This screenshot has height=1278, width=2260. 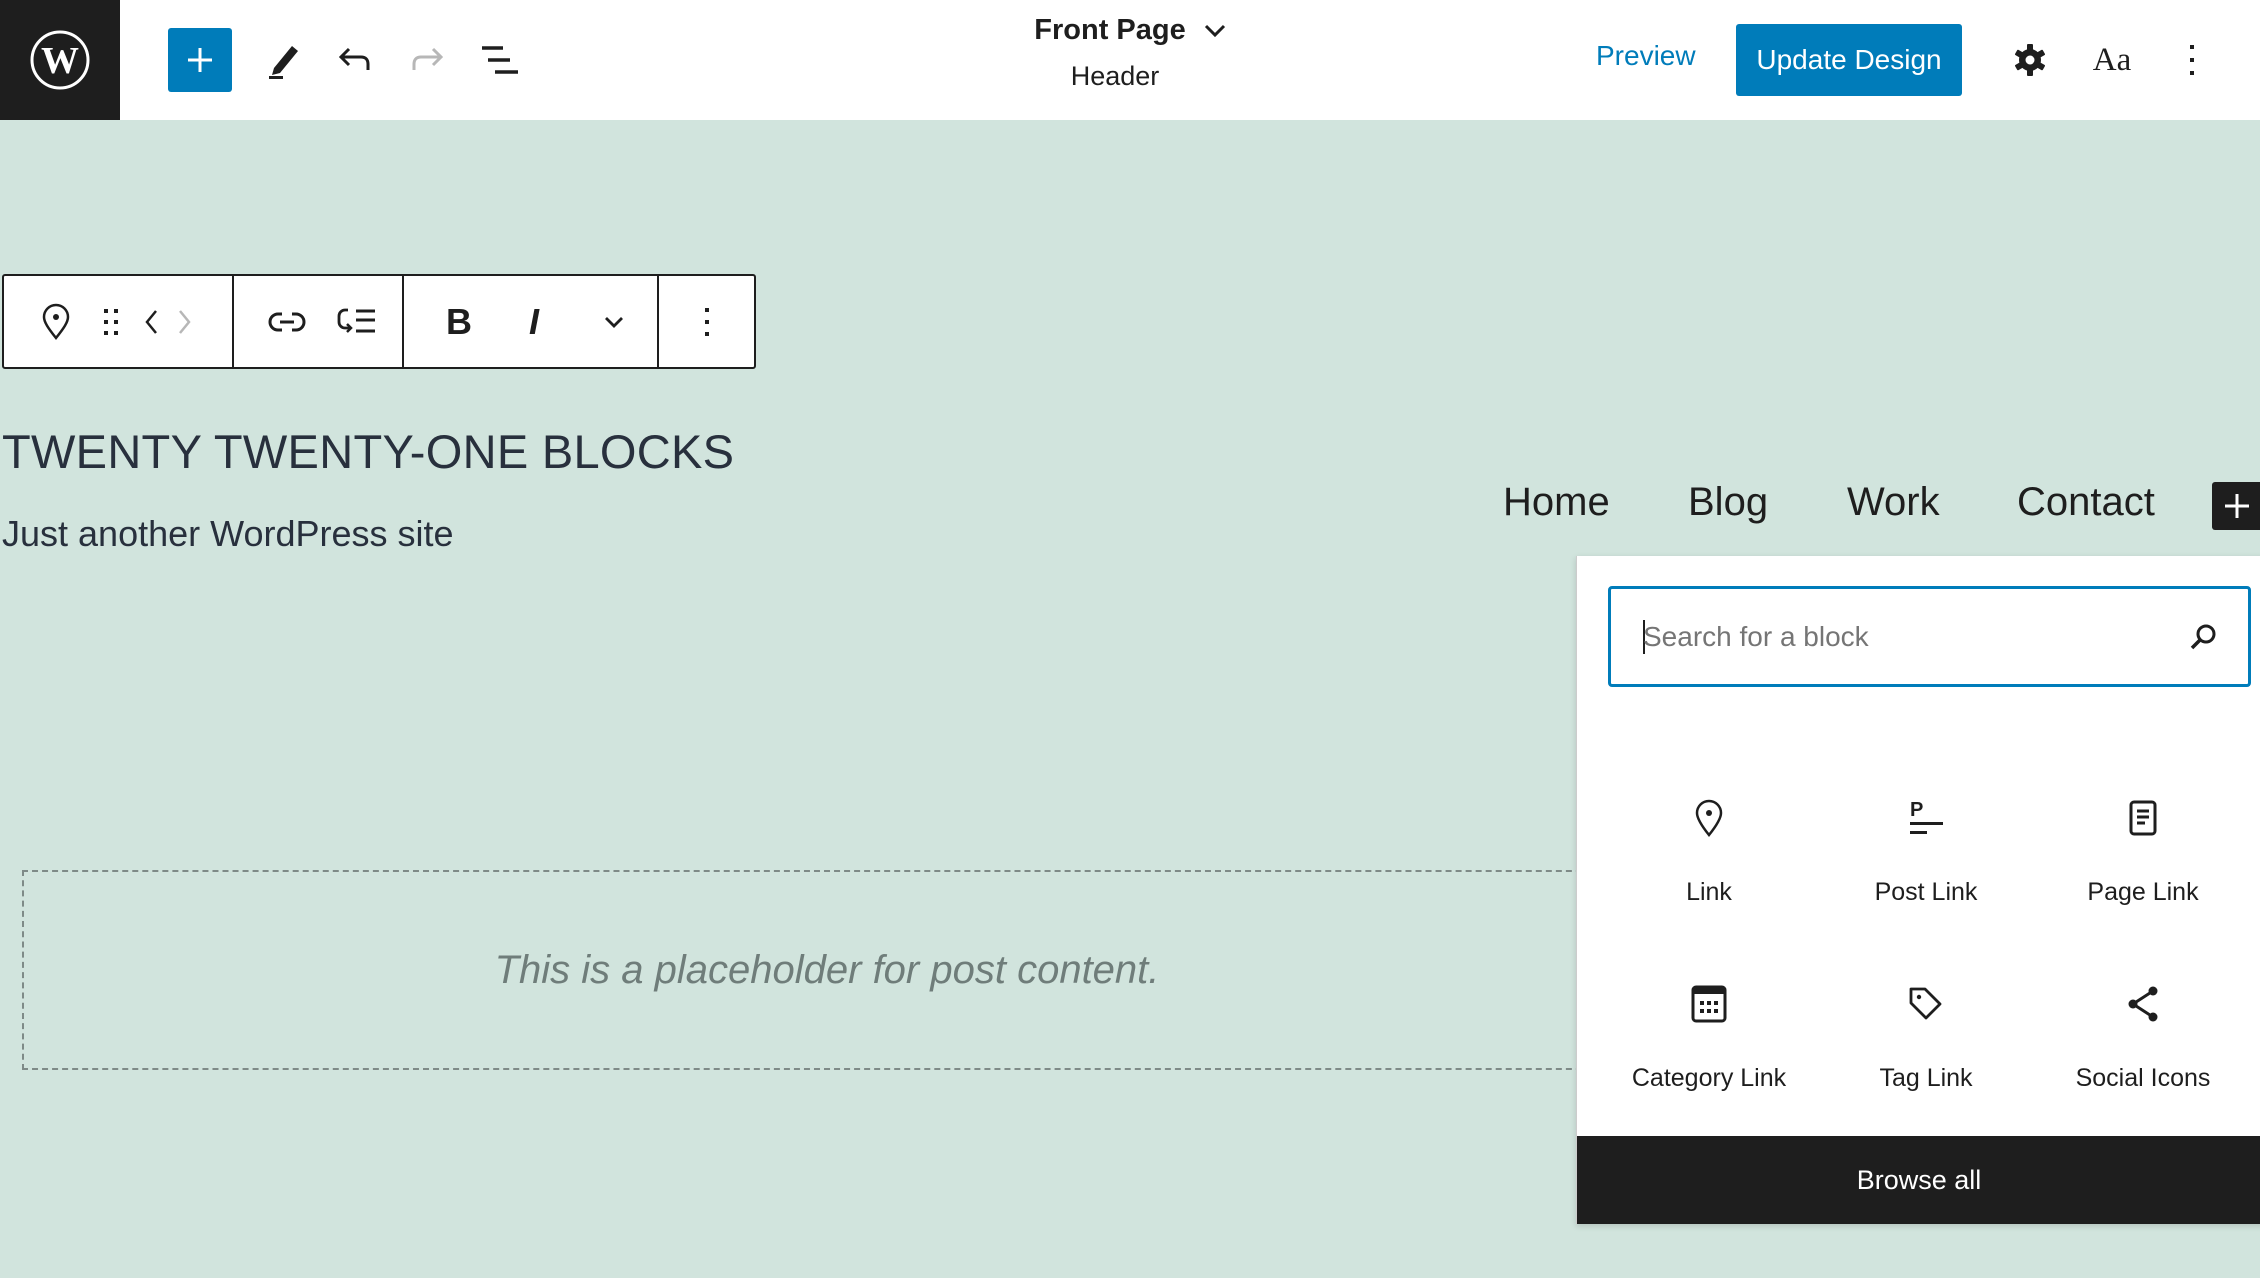 What do you see at coordinates (1709, 847) in the screenshot?
I see `block-item-link: Link` at bounding box center [1709, 847].